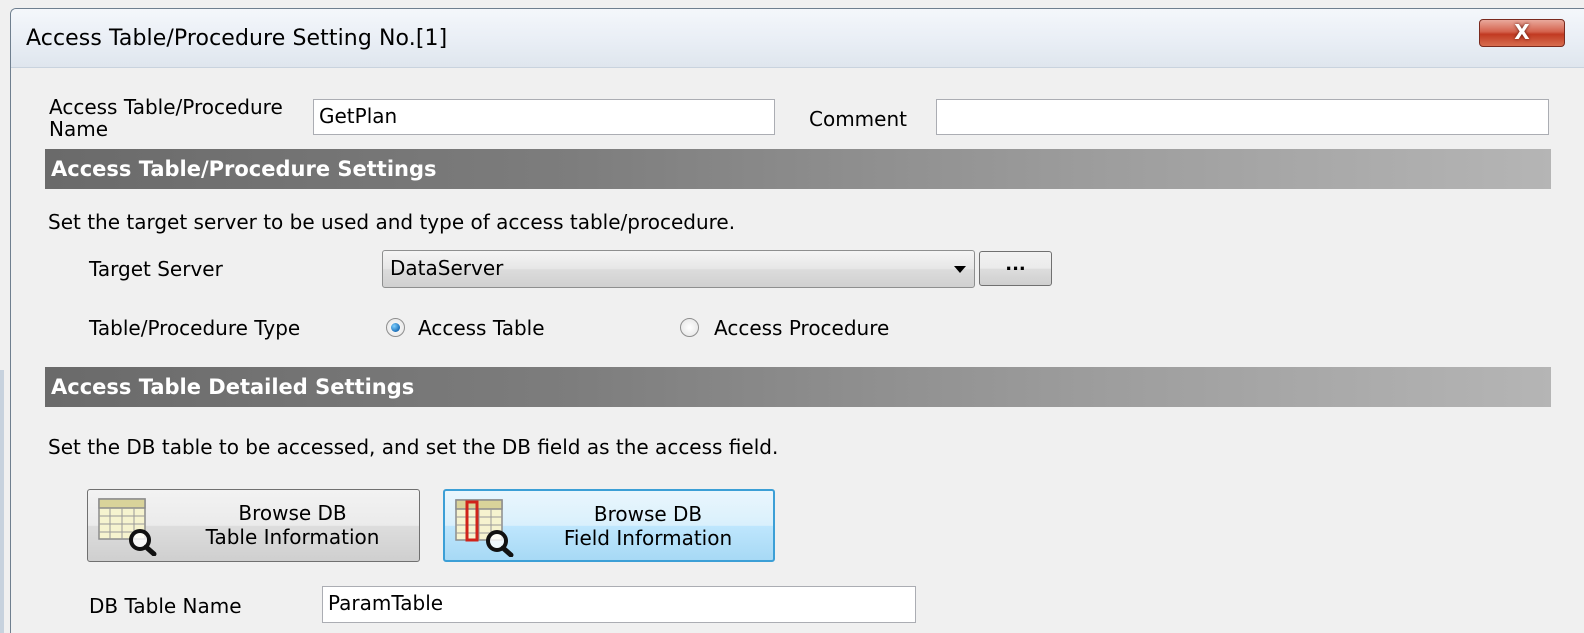 The height and width of the screenshot is (633, 1584). Describe the element at coordinates (447, 268) in the screenshot. I see `target-server-value: DataServer` at that location.